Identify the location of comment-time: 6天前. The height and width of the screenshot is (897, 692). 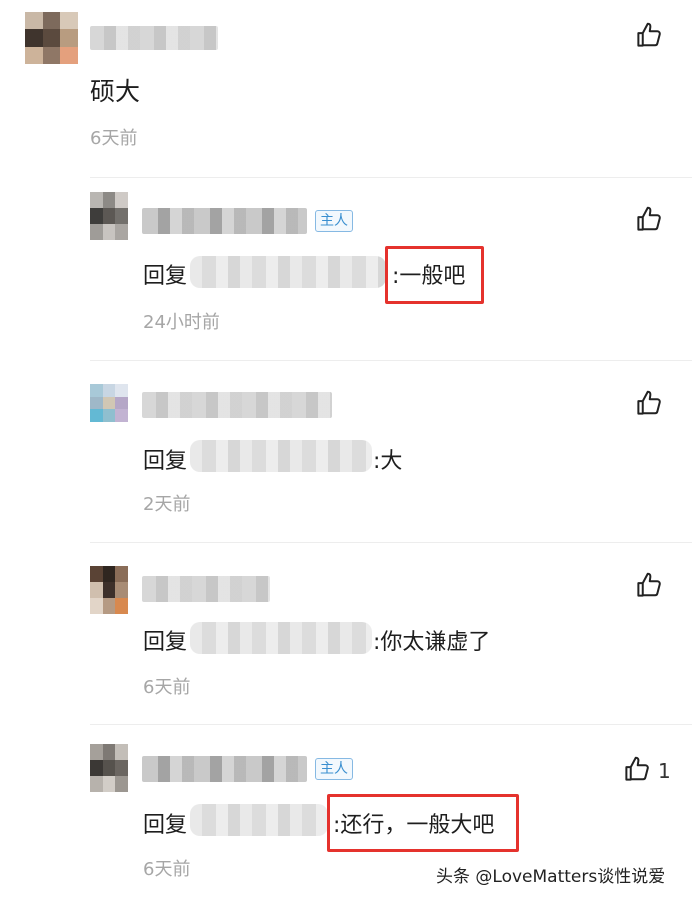
(114, 138).